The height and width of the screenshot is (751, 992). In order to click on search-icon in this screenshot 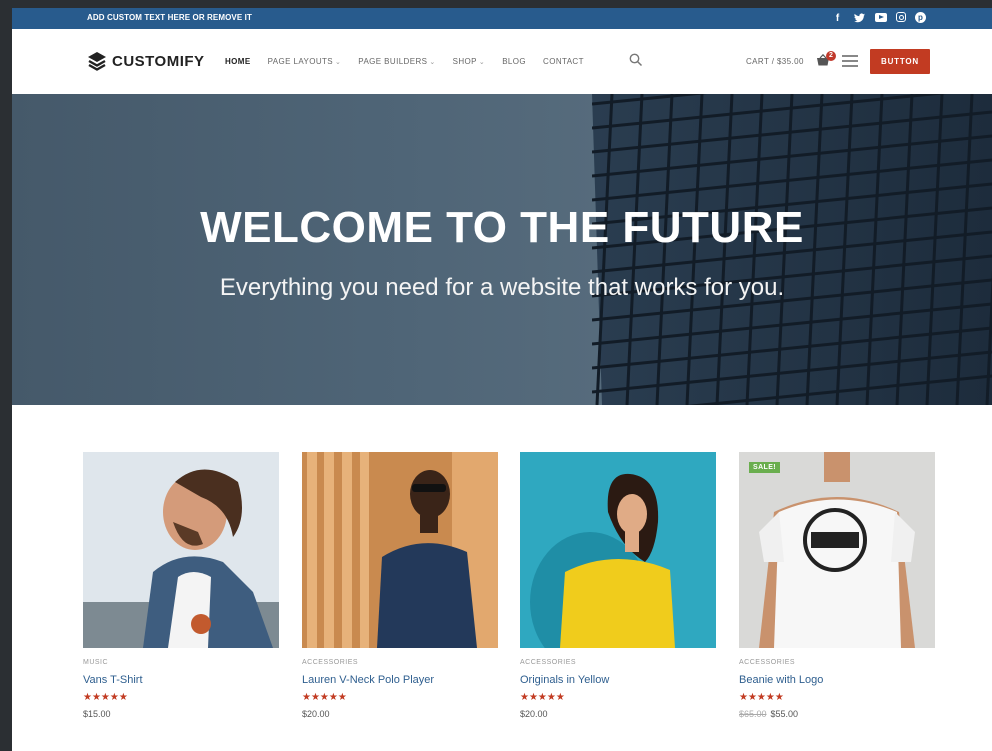, I will do `click(636, 60)`.